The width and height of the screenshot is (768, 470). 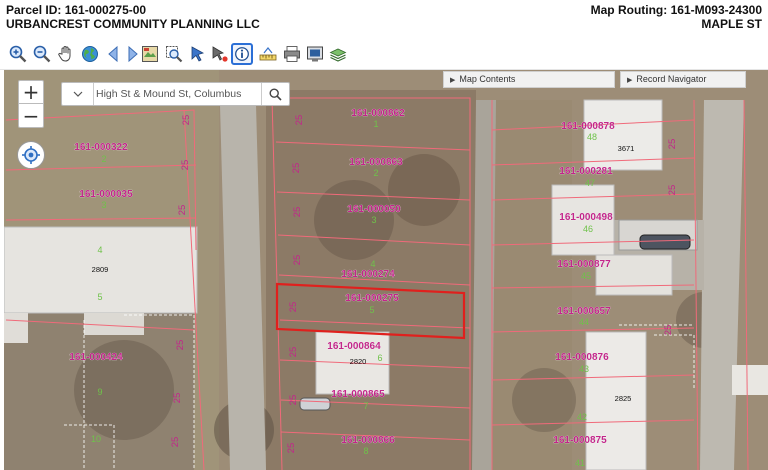 I want to click on measure-icon, so click(x=268, y=54).